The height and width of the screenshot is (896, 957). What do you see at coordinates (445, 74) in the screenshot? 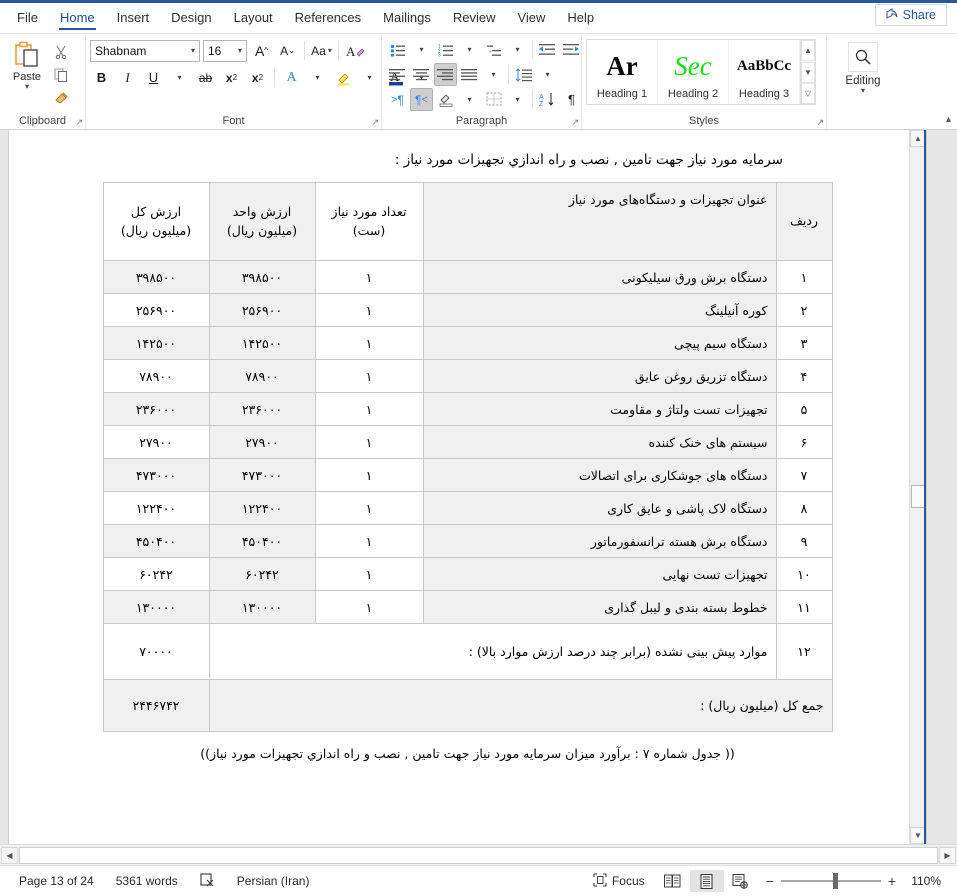
I see `align-right-icon` at bounding box center [445, 74].